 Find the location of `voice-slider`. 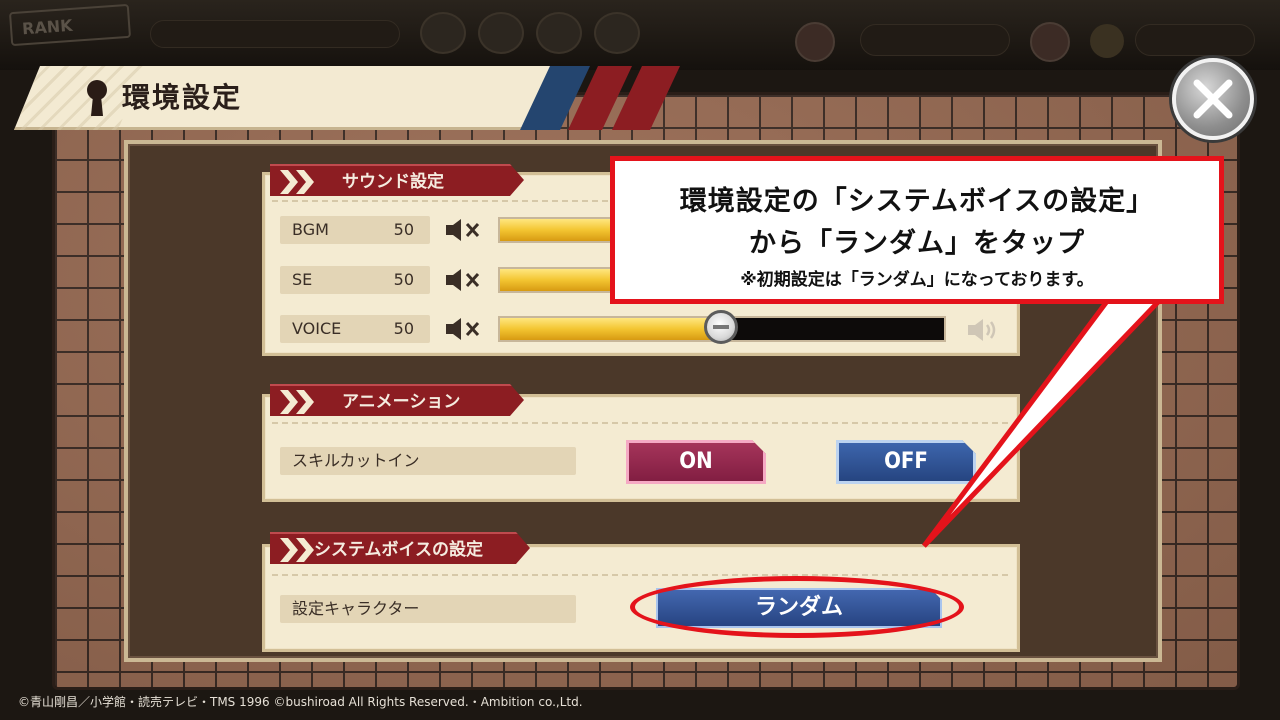

voice-slider is located at coordinates (722, 327).